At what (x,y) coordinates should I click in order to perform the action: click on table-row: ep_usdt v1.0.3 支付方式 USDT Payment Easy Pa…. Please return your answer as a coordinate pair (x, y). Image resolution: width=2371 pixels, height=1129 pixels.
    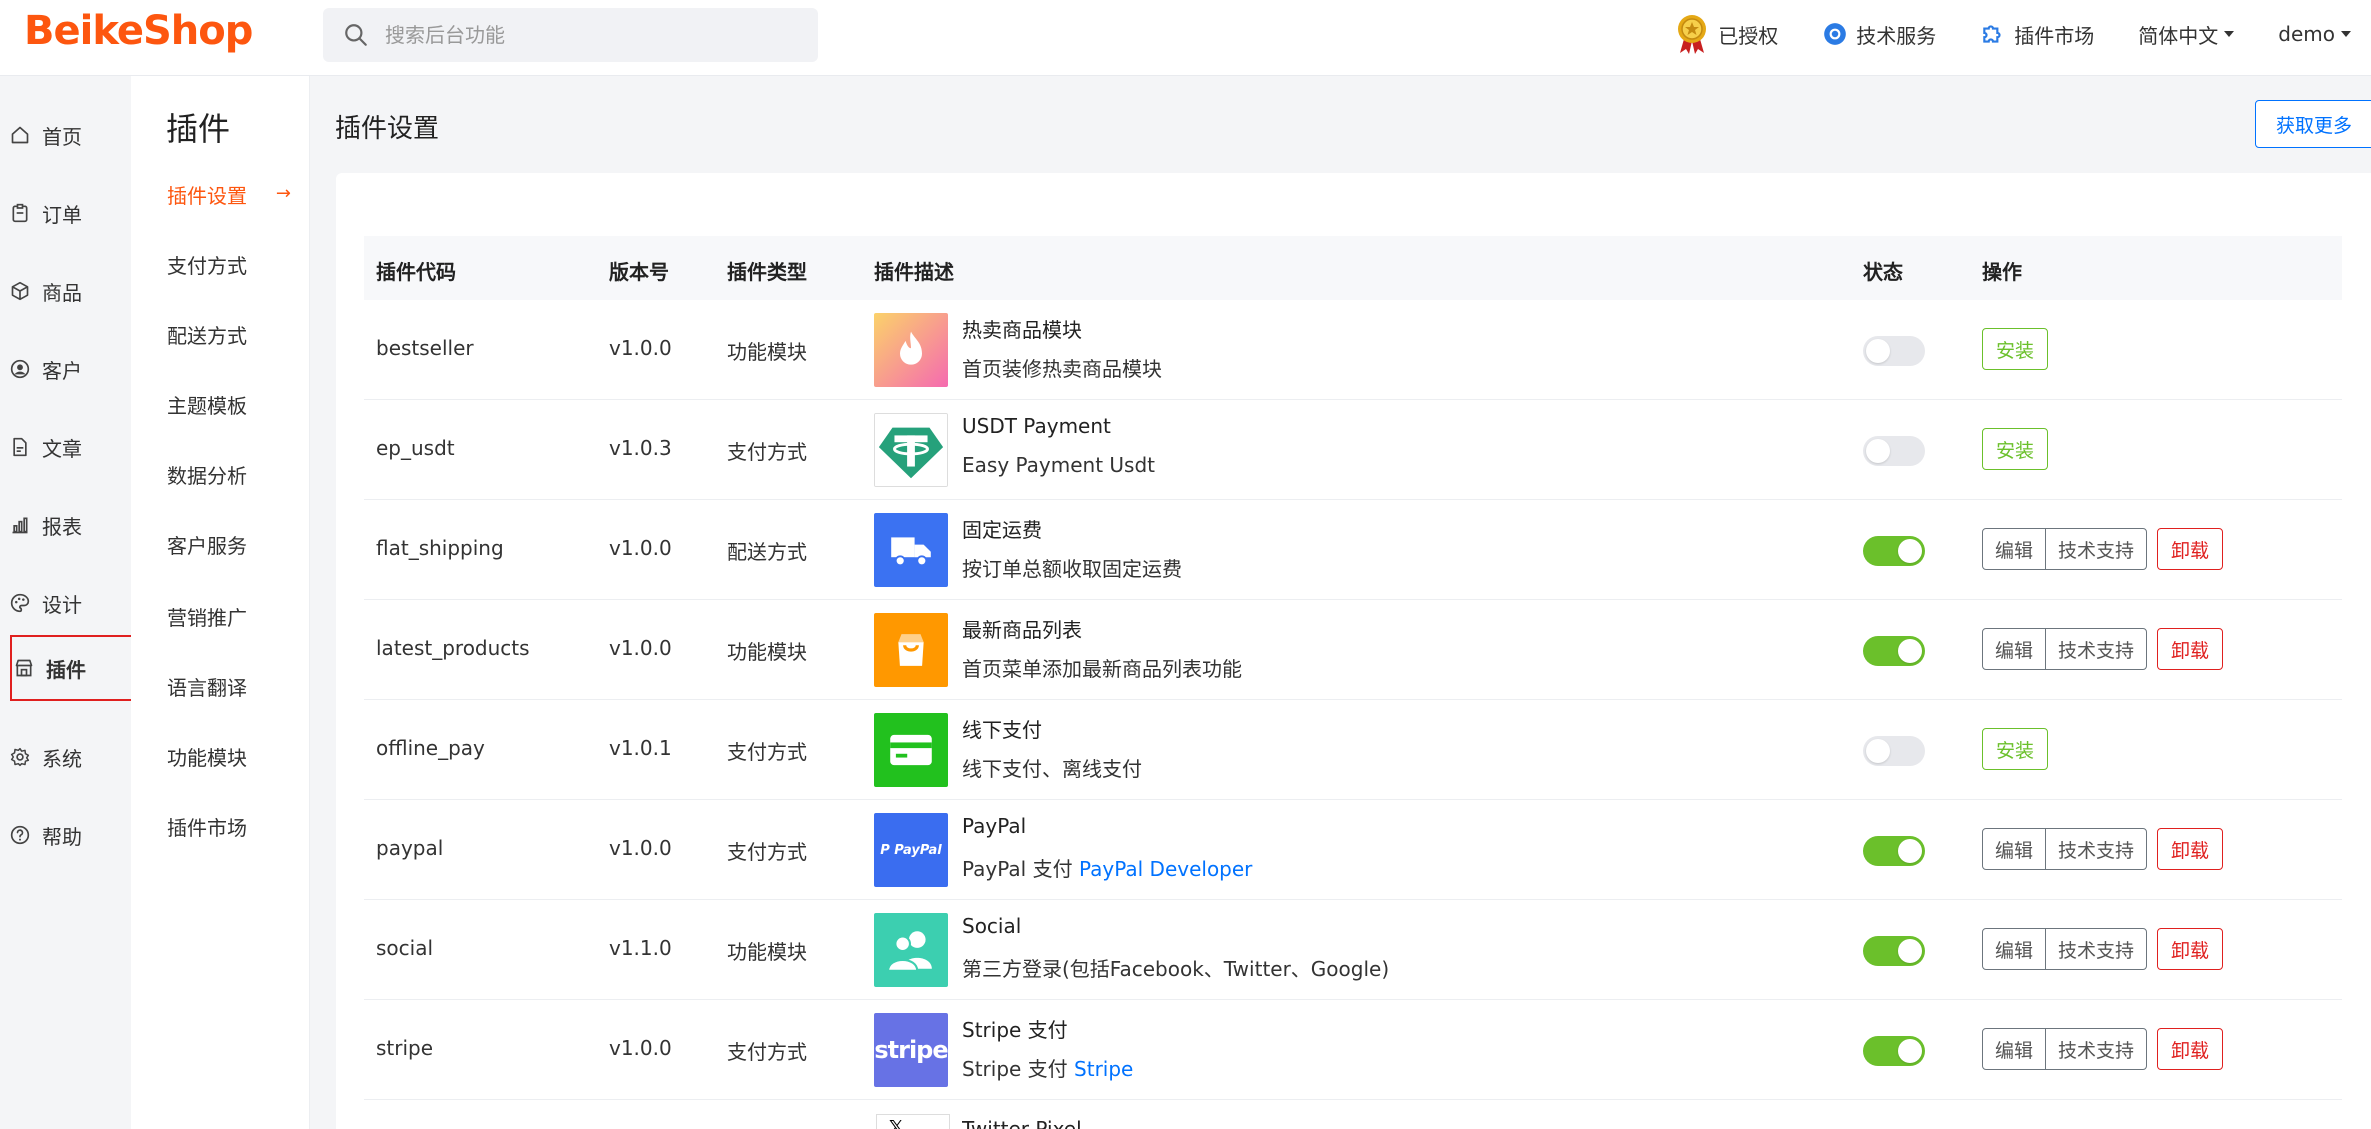
    Looking at the image, I should click on (1353, 450).